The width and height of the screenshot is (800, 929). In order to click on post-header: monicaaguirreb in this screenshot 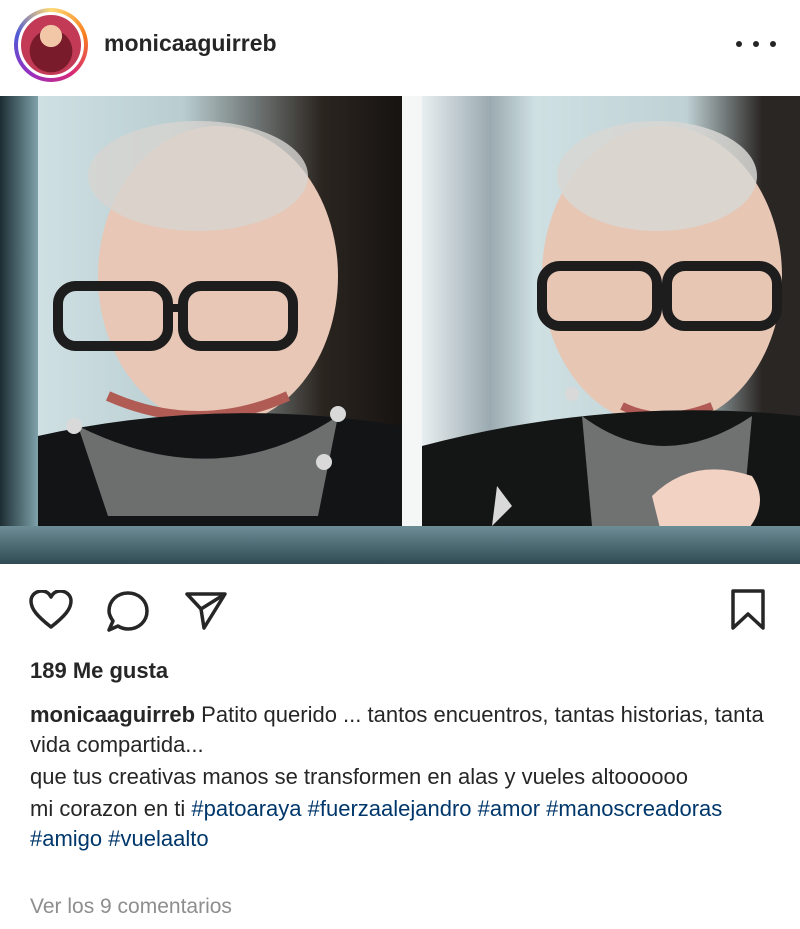, I will do `click(400, 48)`.